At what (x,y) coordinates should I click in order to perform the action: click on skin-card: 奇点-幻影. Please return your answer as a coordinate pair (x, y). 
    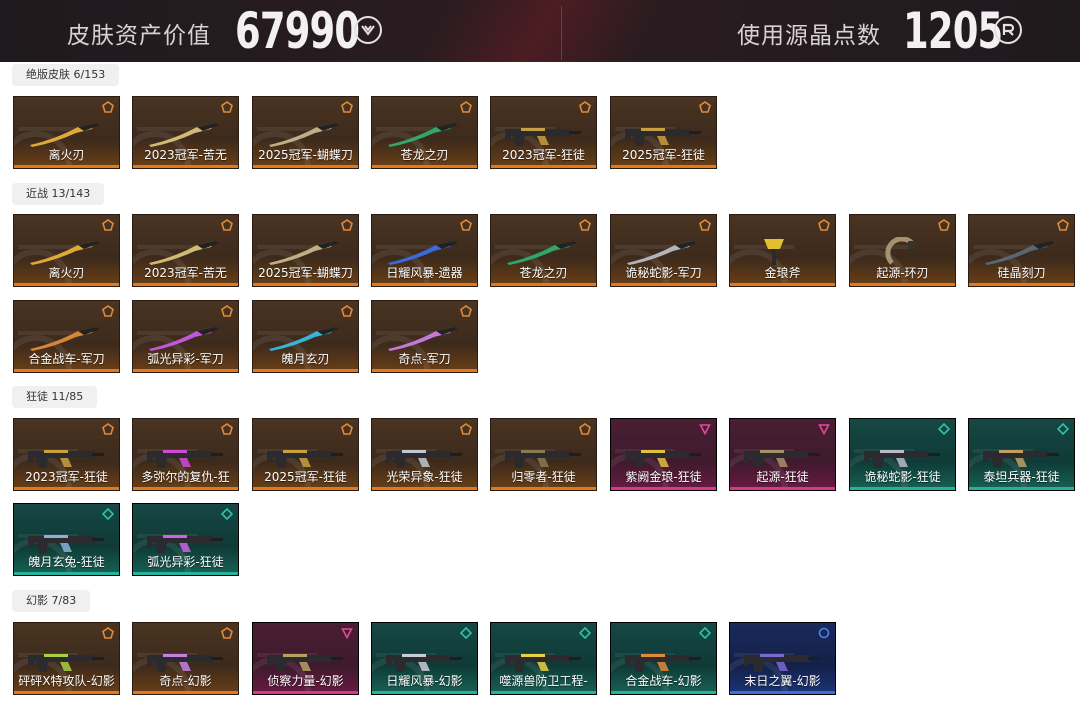
    Looking at the image, I should click on (185, 658).